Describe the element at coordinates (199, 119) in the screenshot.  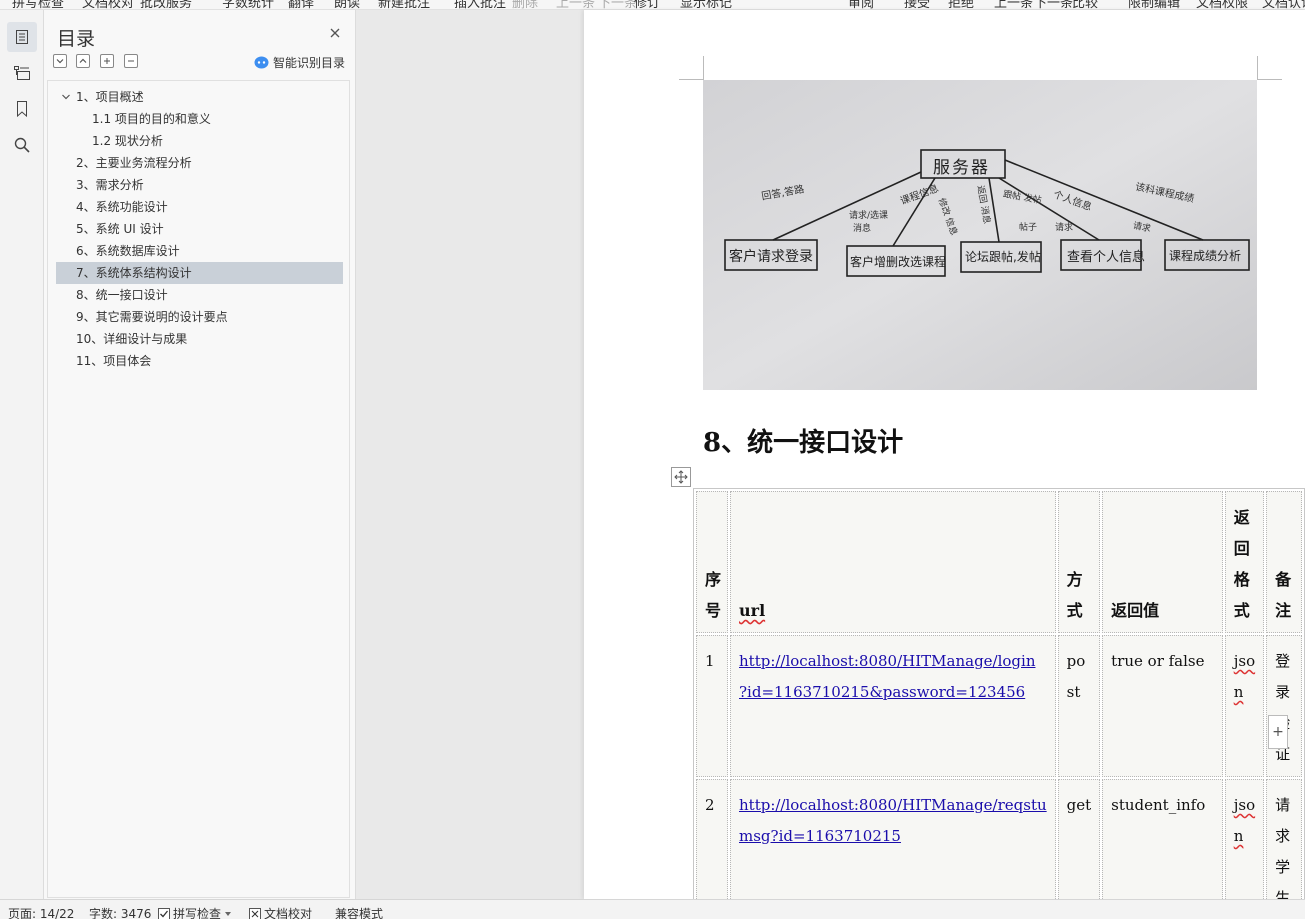
I see `toc-item: 1.1 项目的目的和意义` at that location.